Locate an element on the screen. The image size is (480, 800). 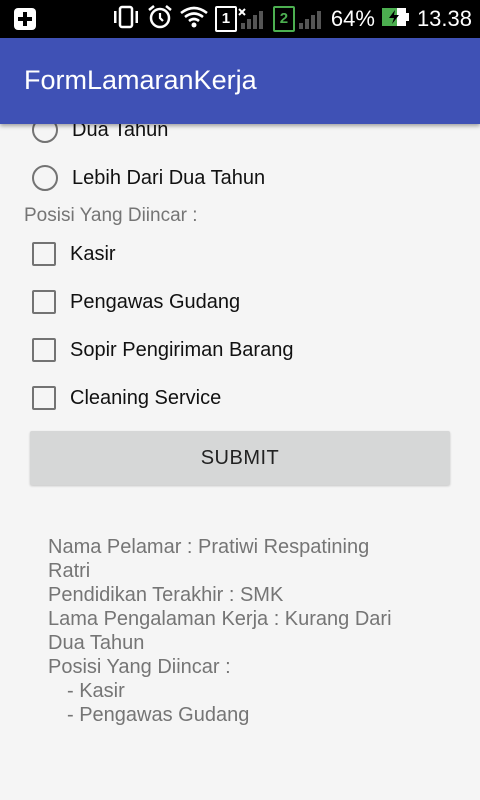
result-line: Pendidikan Terakhir : SMK is located at coordinates (166, 595).